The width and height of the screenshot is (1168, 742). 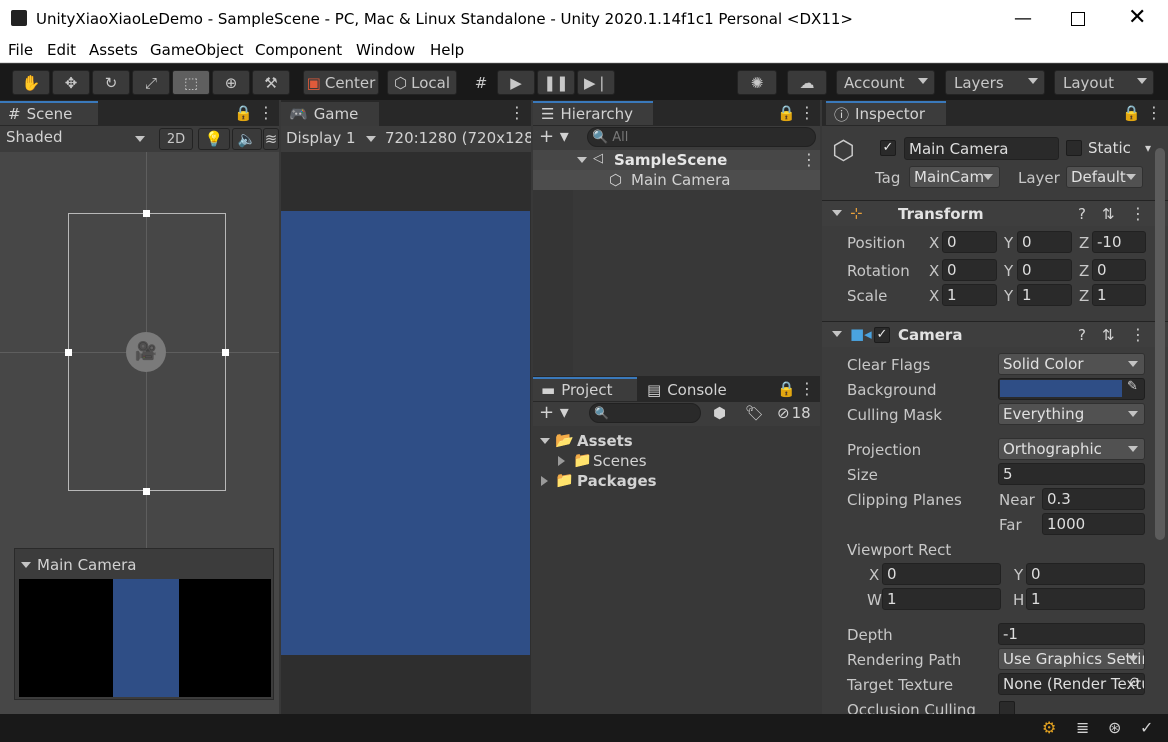 I want to click on rotate-tool-icon: ↻, so click(x=111, y=82).